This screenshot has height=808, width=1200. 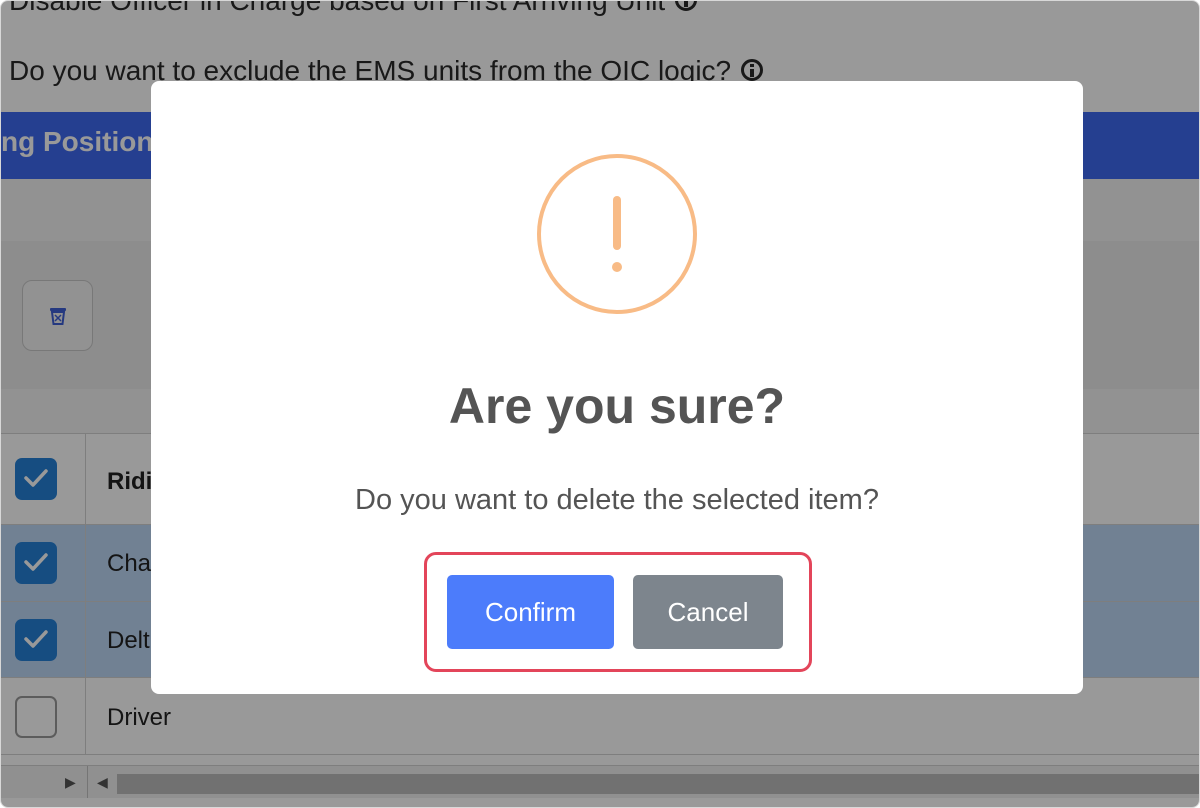 What do you see at coordinates (617, 500) in the screenshot?
I see `dialog-message: Do you want to delete the selected item?` at bounding box center [617, 500].